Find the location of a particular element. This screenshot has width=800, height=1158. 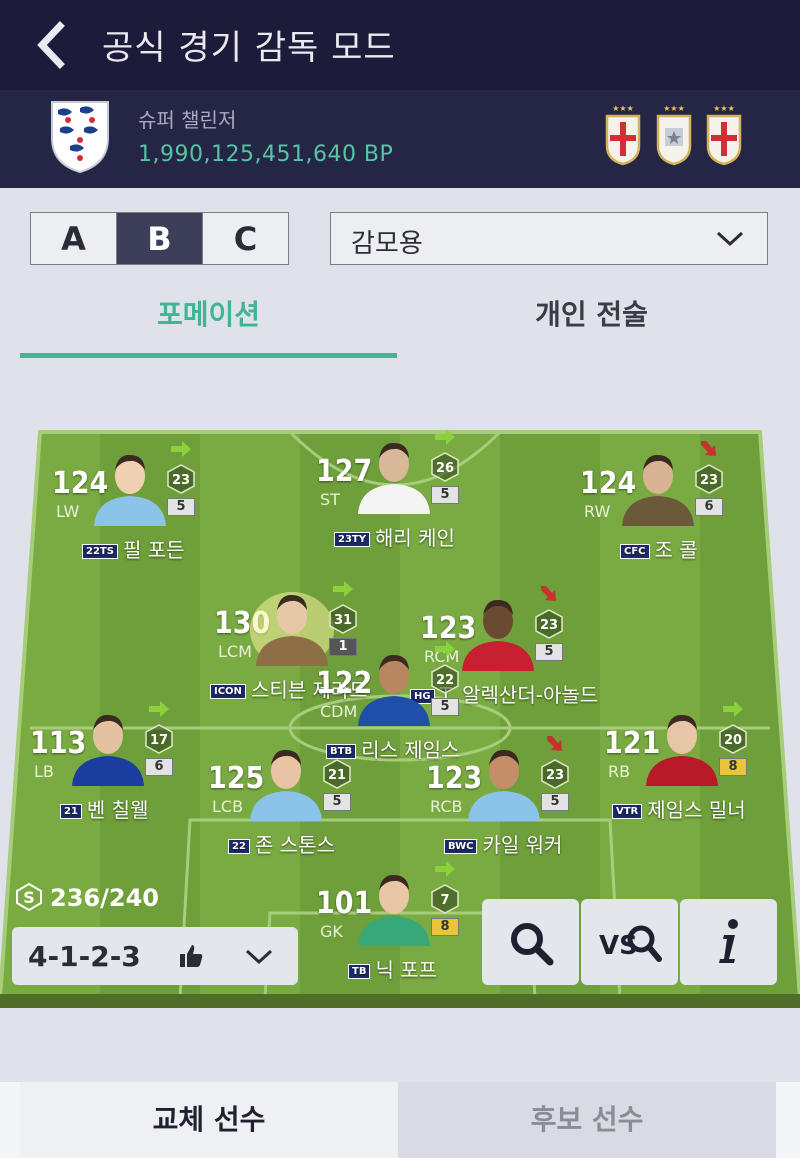

england-crest-icon is located at coordinates (80, 136).